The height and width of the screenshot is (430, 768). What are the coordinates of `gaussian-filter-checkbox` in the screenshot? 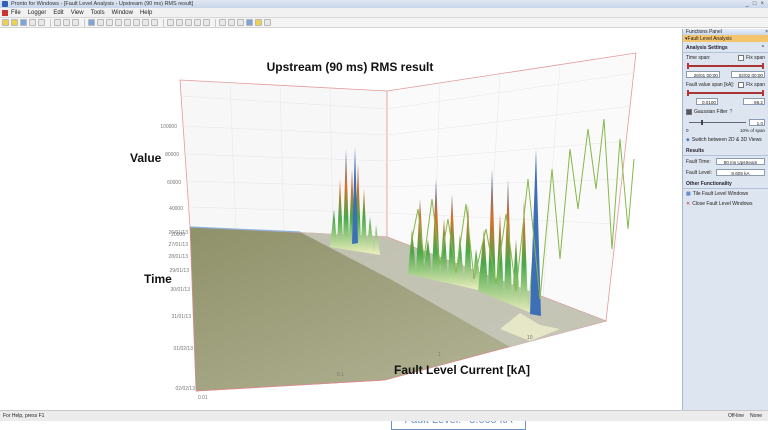 It's located at (689, 112).